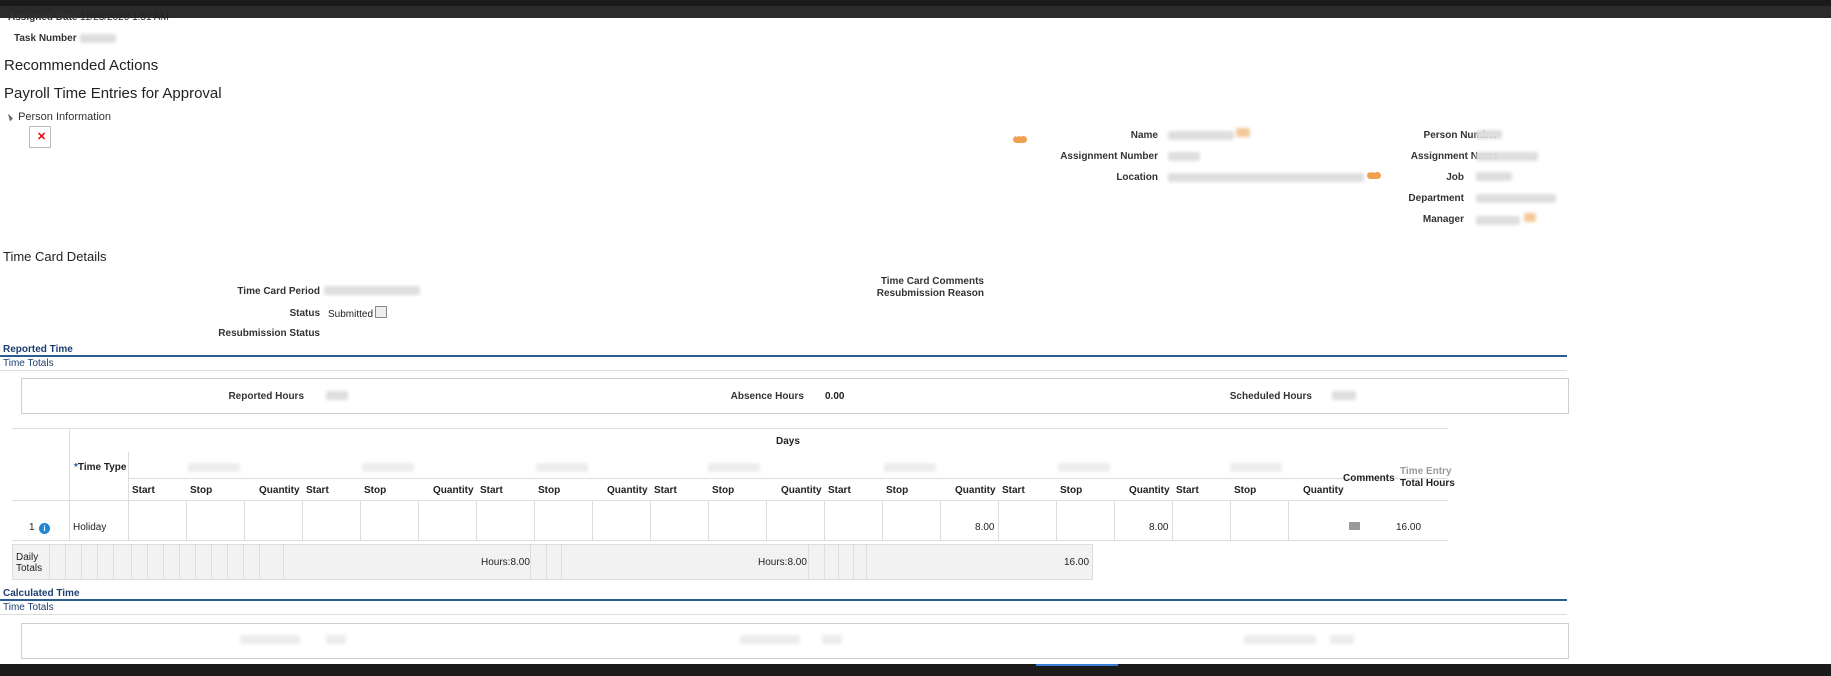 The image size is (1831, 676). What do you see at coordinates (915, 670) in the screenshot?
I see `bottom-bar` at bounding box center [915, 670].